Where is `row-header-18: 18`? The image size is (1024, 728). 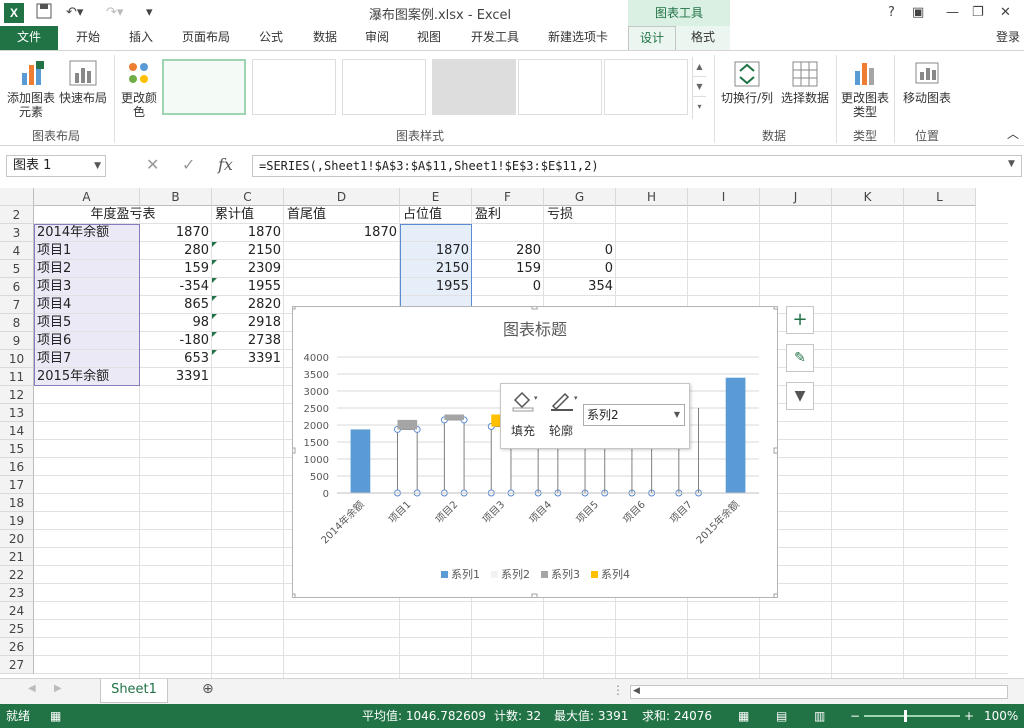
row-header-18: 18 is located at coordinates (17, 503).